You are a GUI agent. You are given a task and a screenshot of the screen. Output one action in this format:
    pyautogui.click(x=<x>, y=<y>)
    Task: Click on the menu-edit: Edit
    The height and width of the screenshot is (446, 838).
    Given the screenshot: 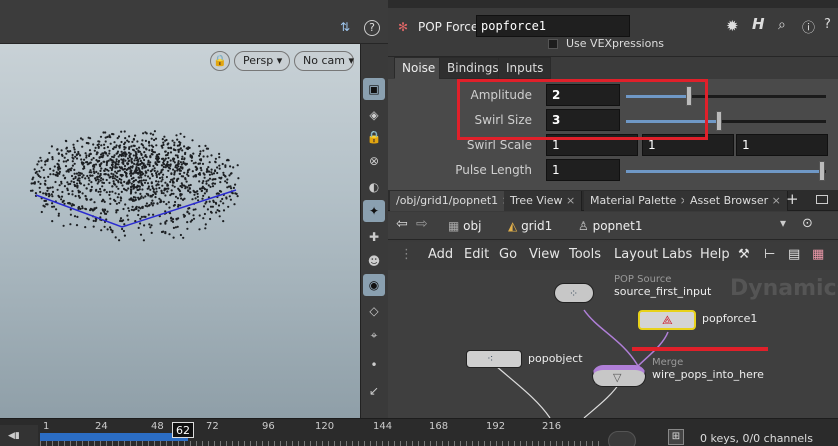 What is the action you would take?
    pyautogui.click(x=476, y=254)
    